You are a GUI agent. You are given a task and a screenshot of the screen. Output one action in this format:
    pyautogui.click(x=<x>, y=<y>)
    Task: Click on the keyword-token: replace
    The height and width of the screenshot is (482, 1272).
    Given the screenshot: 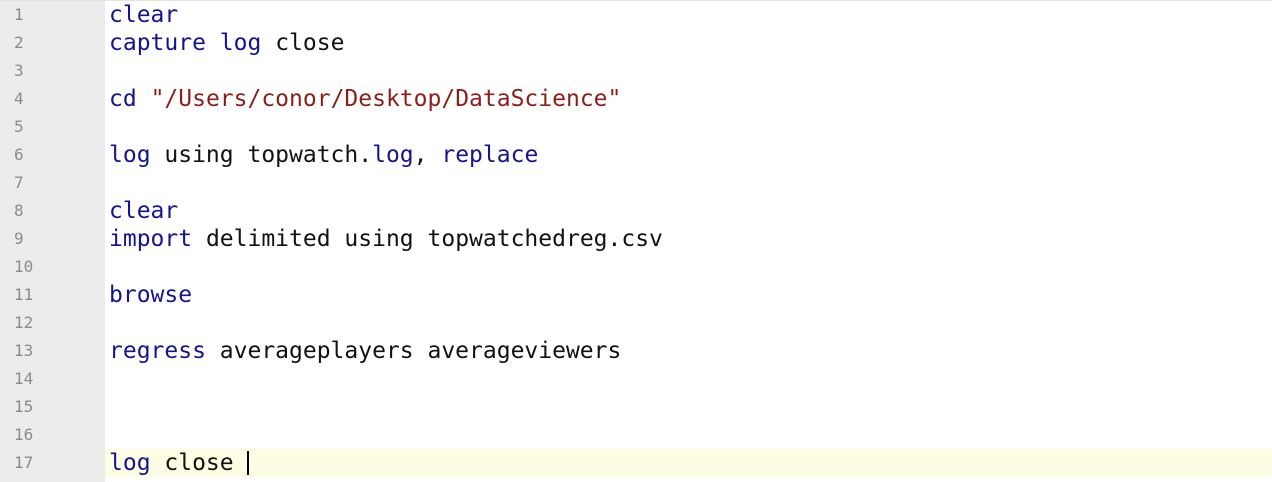 What is the action you would take?
    pyautogui.click(x=490, y=155)
    